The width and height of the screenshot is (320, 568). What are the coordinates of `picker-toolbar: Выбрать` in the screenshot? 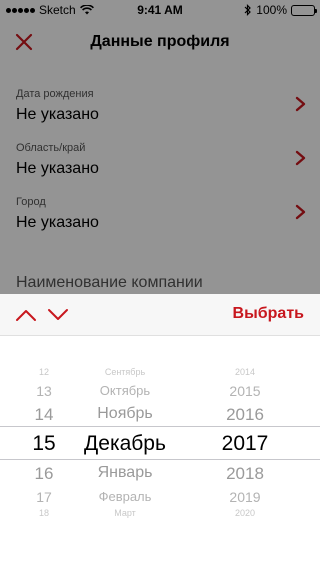 It's located at (160, 315).